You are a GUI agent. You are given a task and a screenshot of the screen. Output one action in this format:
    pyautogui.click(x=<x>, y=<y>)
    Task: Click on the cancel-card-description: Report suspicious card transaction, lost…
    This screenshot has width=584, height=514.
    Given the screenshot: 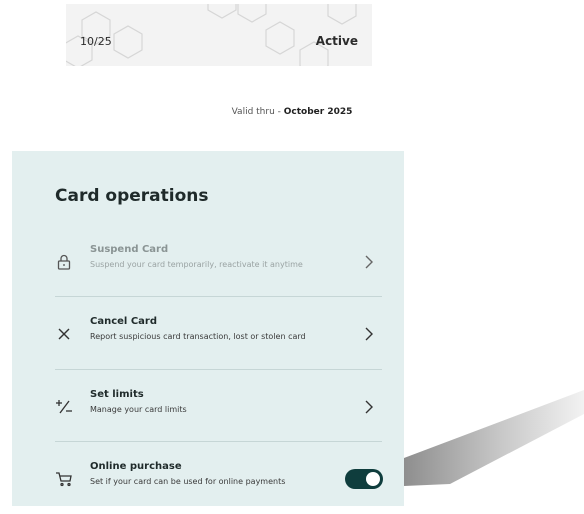 What is the action you would take?
    pyautogui.click(x=198, y=336)
    